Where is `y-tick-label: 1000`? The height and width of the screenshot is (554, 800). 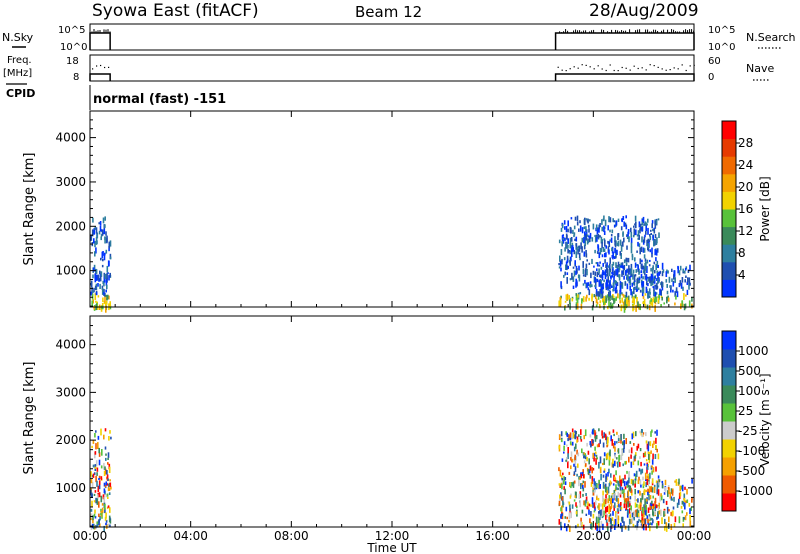 y-tick-label: 1000 is located at coordinates (70, 271).